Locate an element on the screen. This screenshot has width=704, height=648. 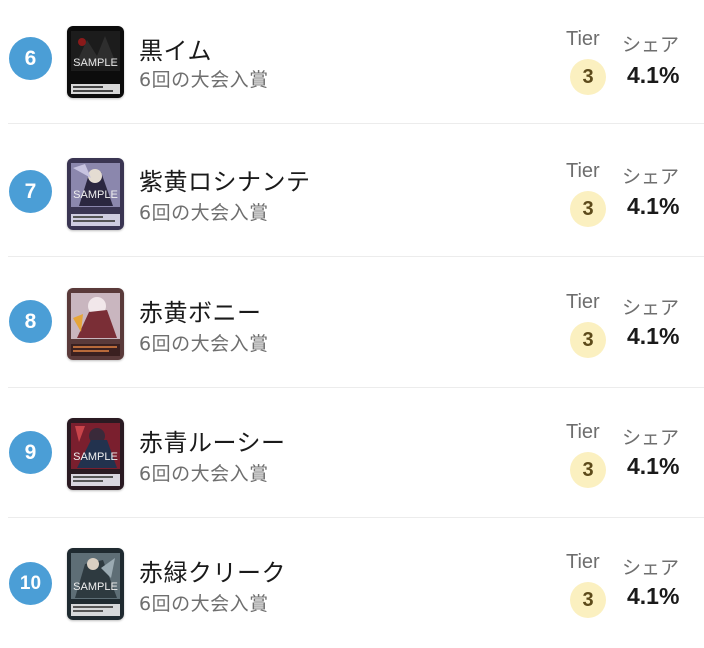
black-card-thumbnail-icon: SAMPLE is located at coordinates (95, 62).